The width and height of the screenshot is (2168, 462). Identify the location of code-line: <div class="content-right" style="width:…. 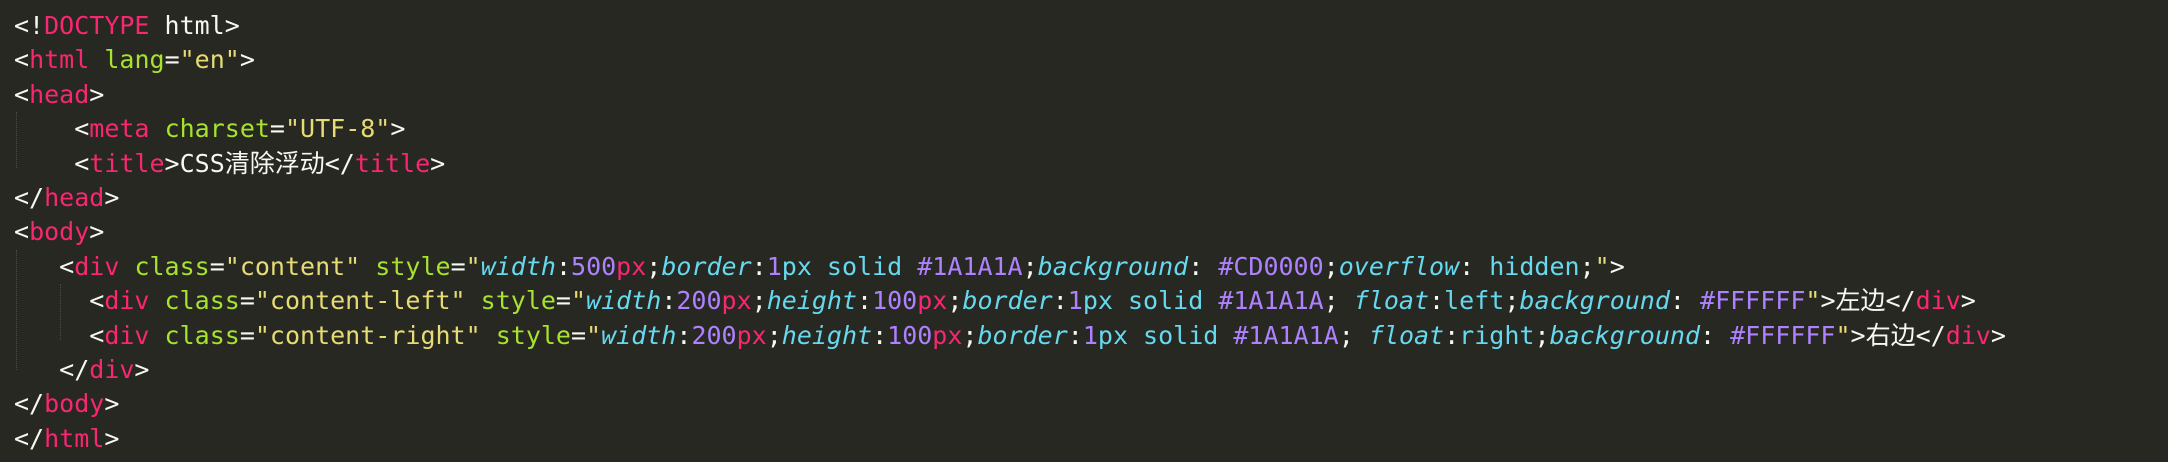
(1091, 336).